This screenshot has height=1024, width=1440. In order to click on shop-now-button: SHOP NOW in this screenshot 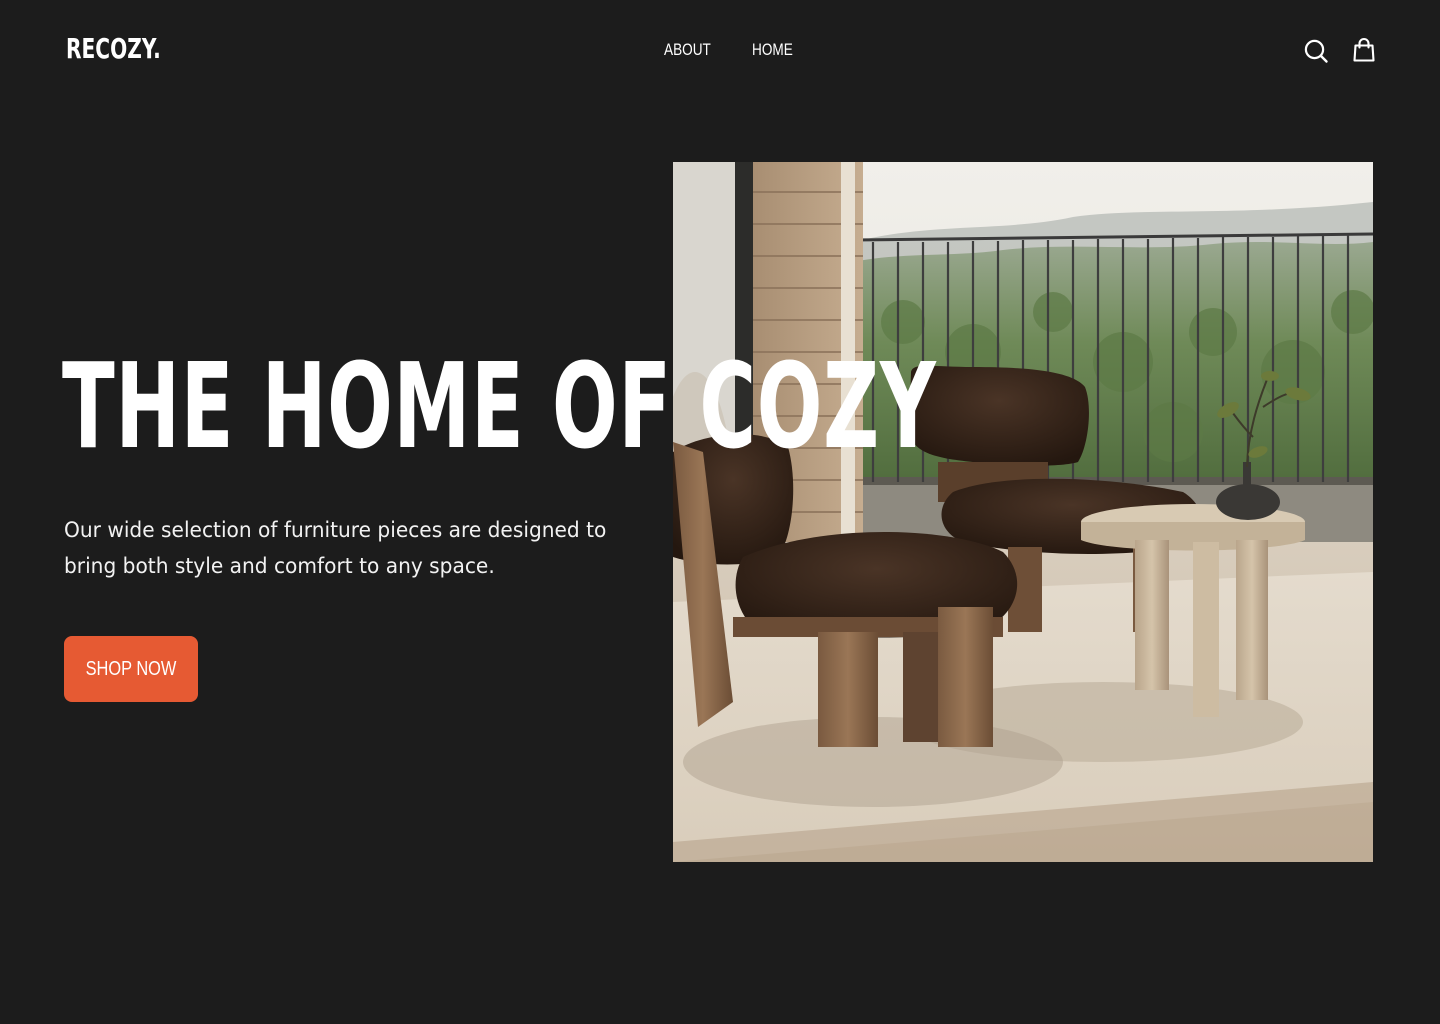, I will do `click(131, 669)`.